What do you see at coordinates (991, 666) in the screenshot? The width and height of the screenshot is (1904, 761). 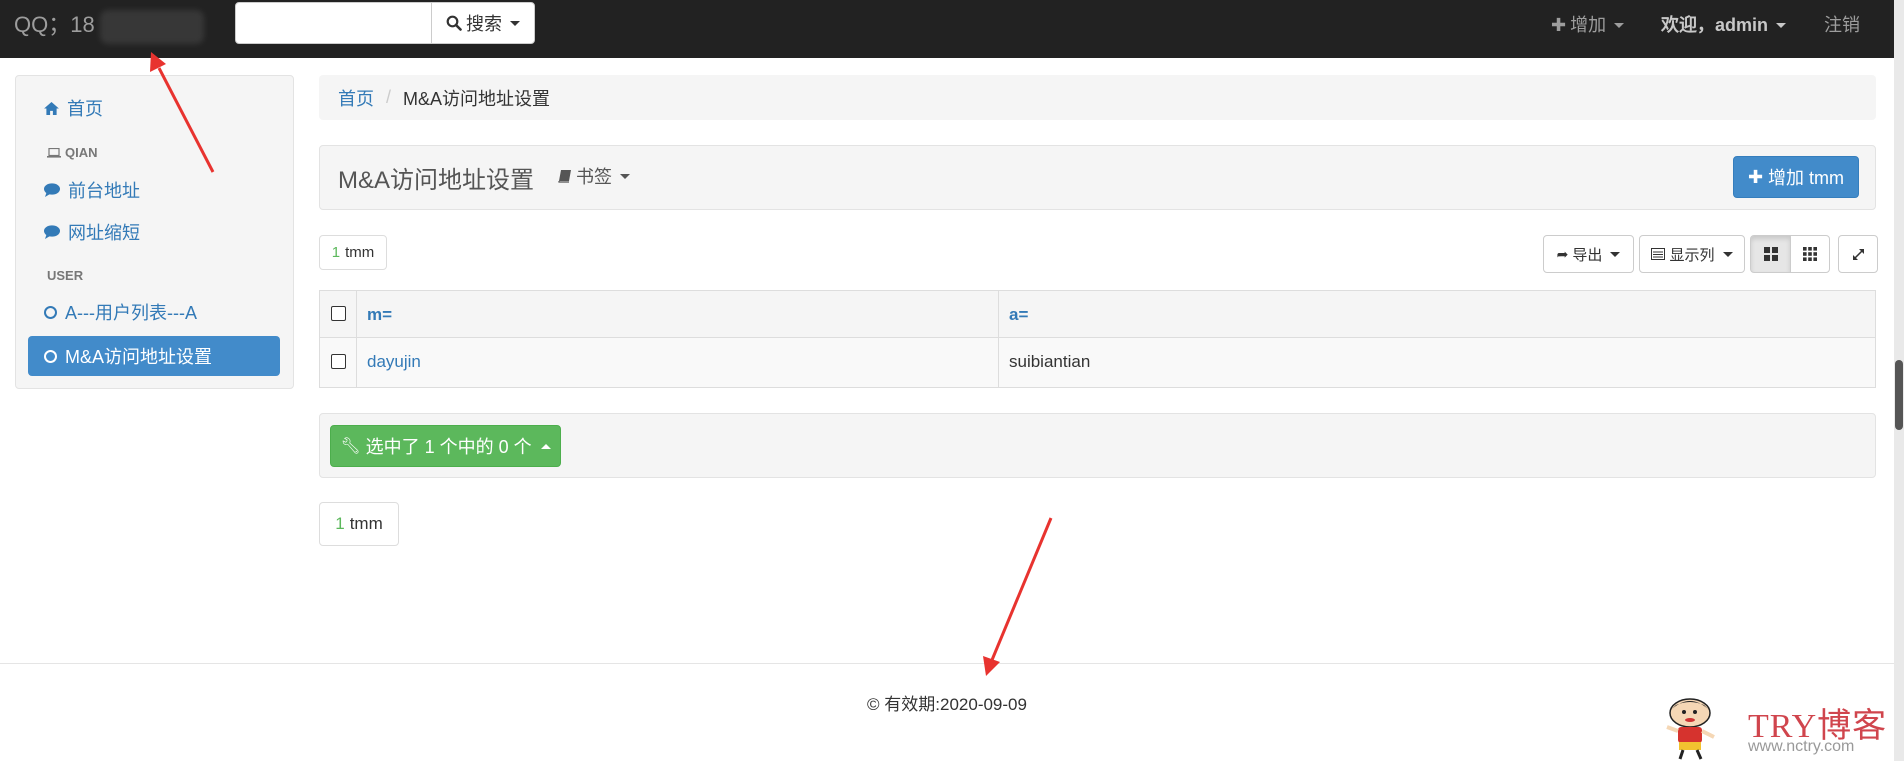 I see `annotation-arrowhead` at bounding box center [991, 666].